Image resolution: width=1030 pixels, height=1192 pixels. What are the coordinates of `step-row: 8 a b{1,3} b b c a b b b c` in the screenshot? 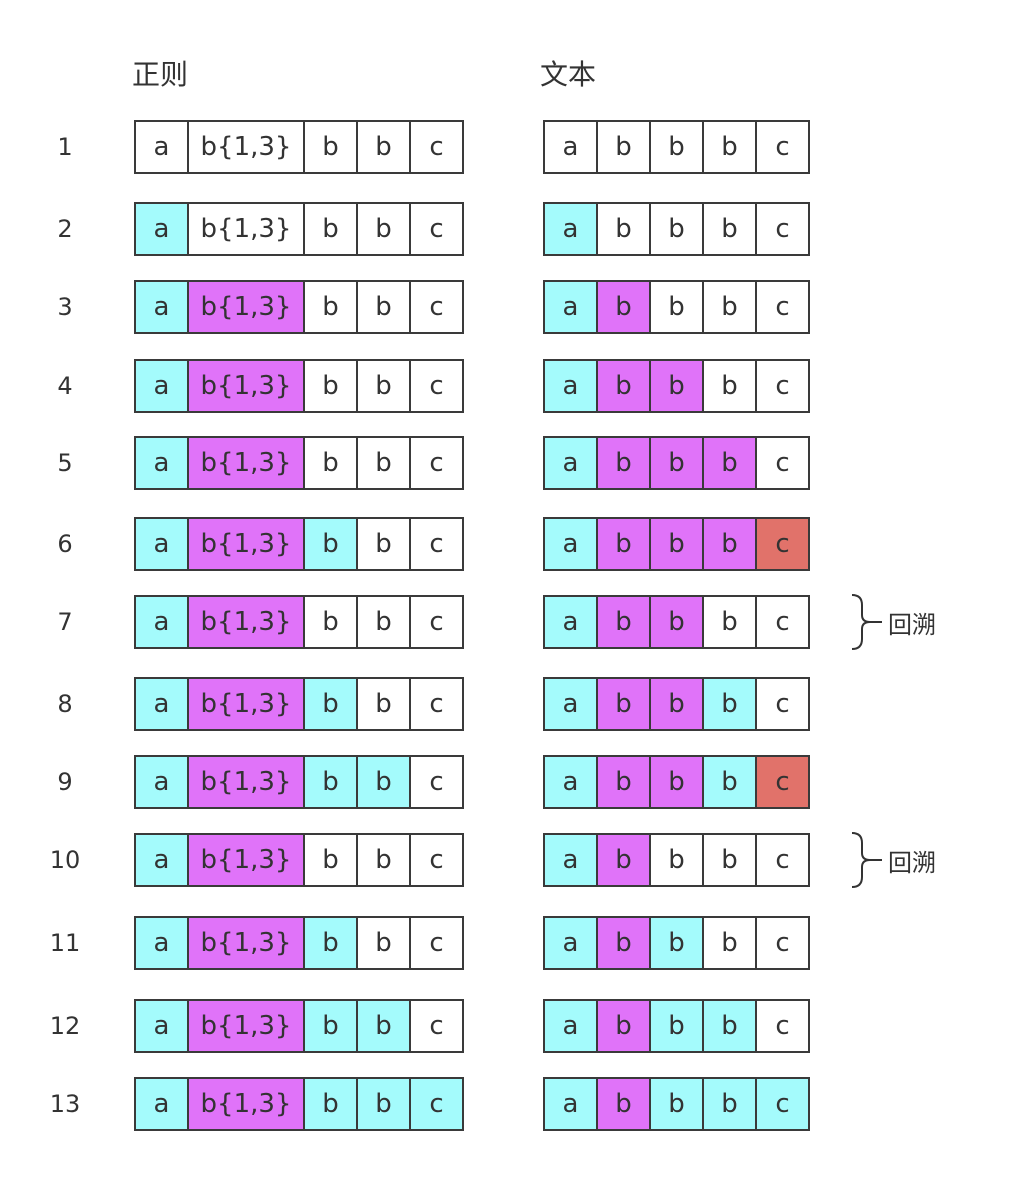 It's located at (515, 704).